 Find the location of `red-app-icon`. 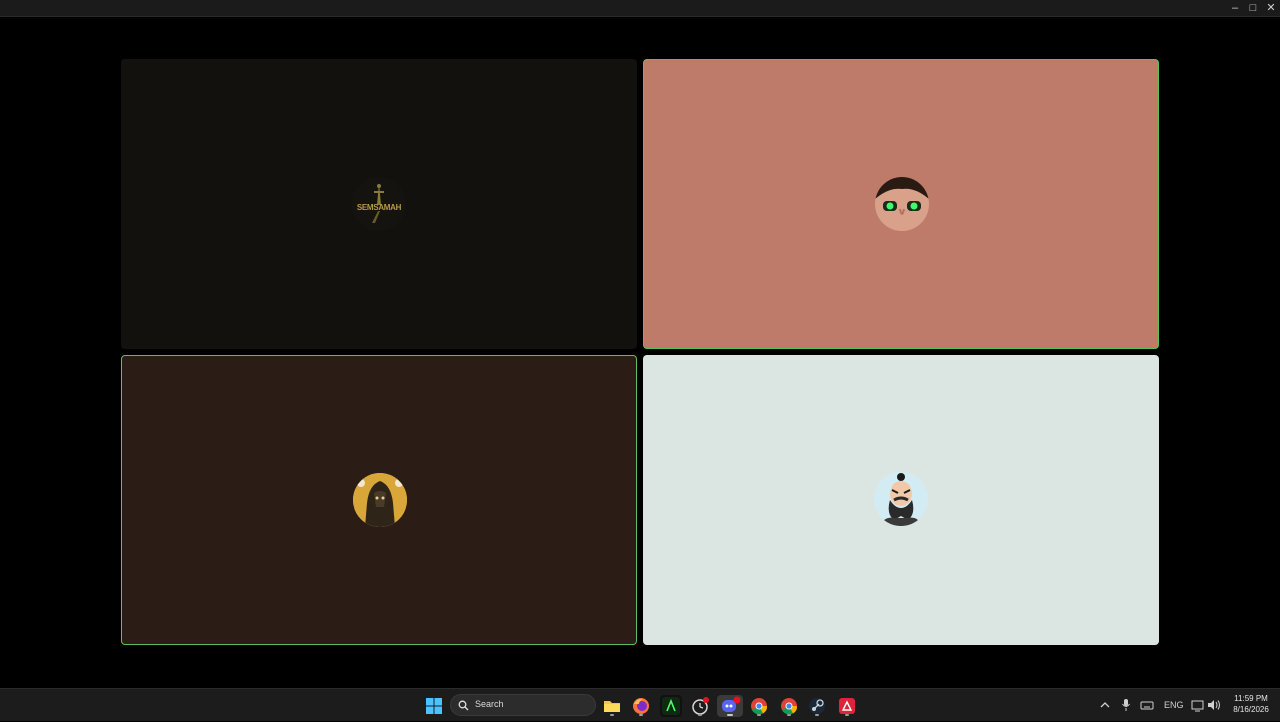

red-app-icon is located at coordinates (847, 706).